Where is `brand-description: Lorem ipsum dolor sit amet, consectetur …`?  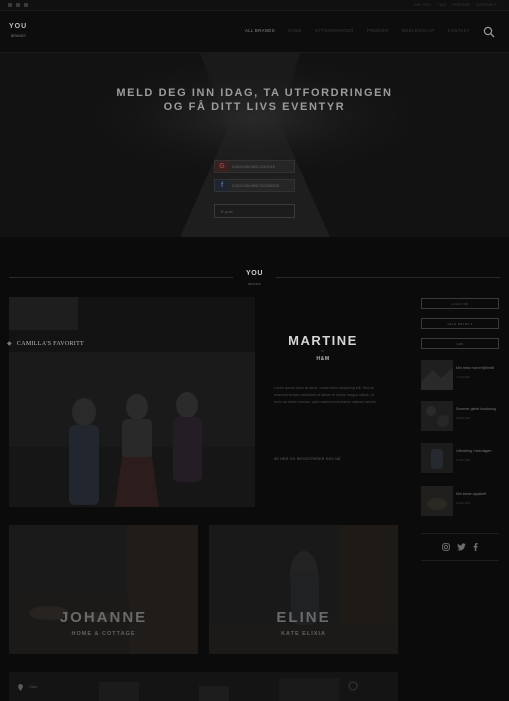
brand-description: Lorem ipsum dolor sit amet, consectetur … is located at coordinates (325, 395).